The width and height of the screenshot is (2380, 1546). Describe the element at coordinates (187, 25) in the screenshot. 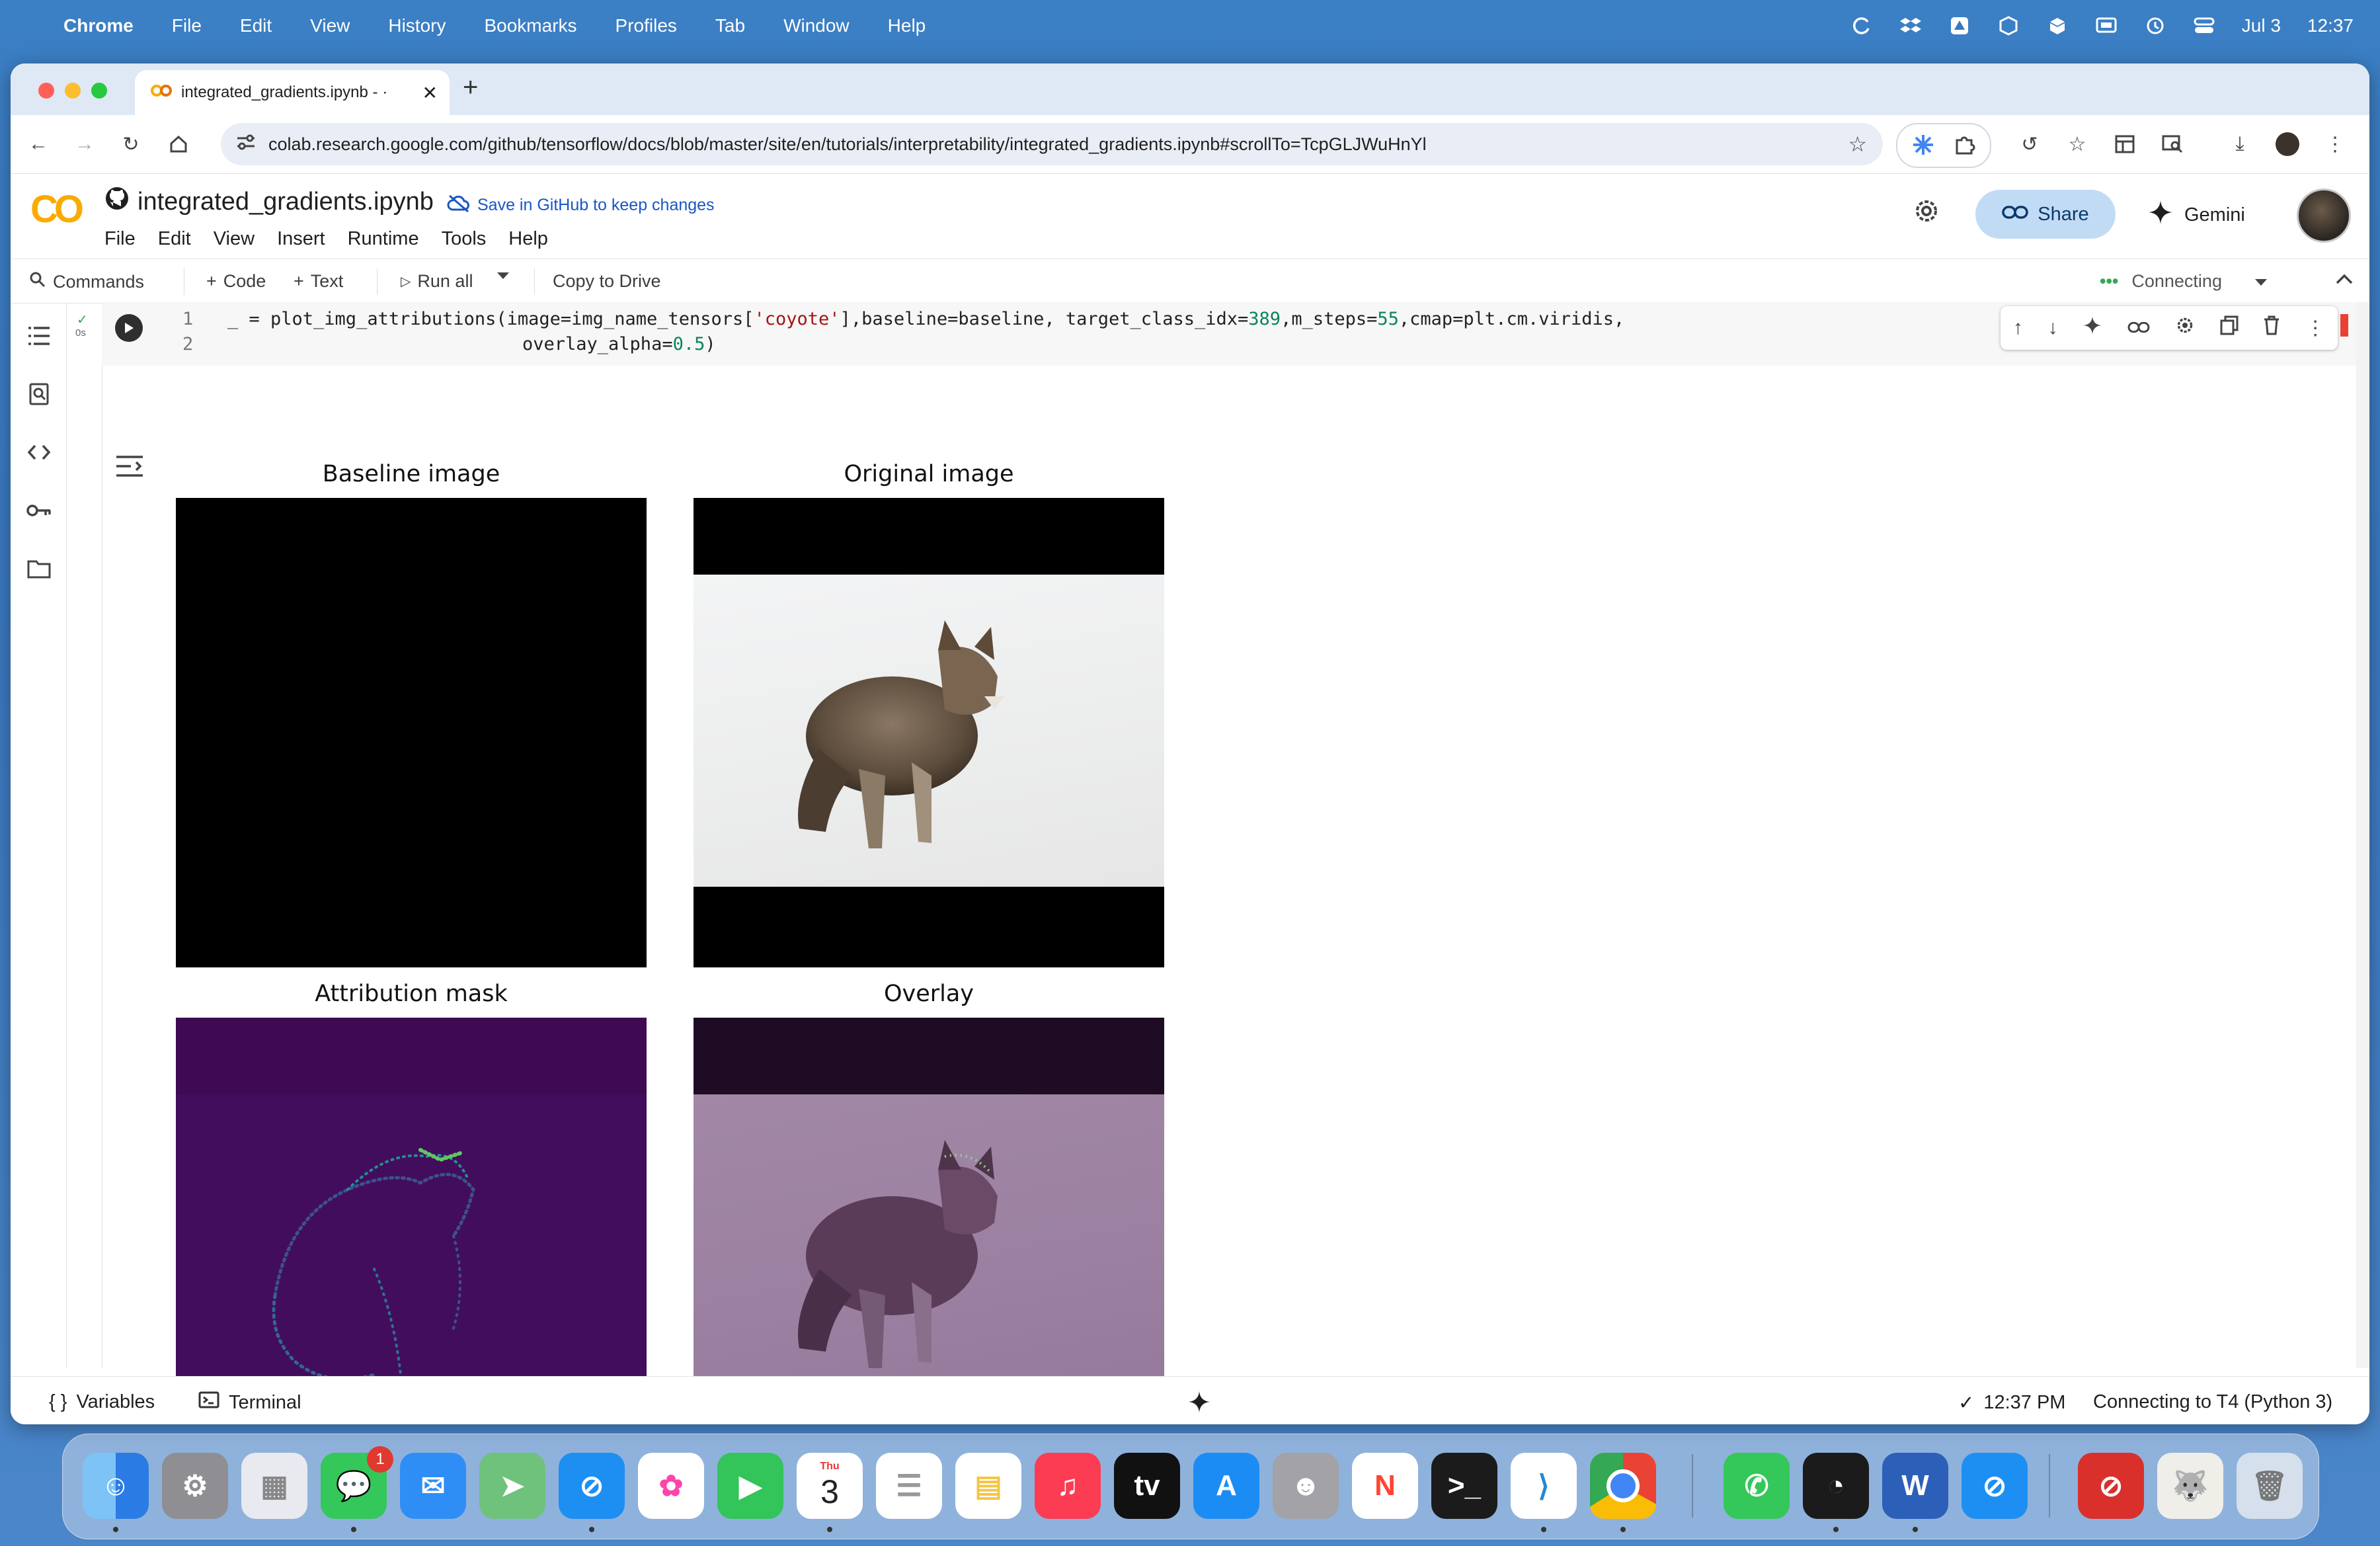

I see `menubar-item-file: File` at that location.